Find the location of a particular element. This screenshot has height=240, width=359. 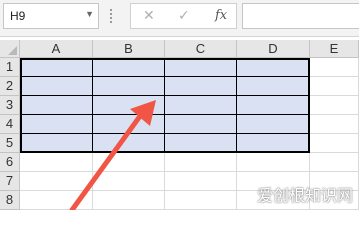

cell-b6 is located at coordinates (129, 162).